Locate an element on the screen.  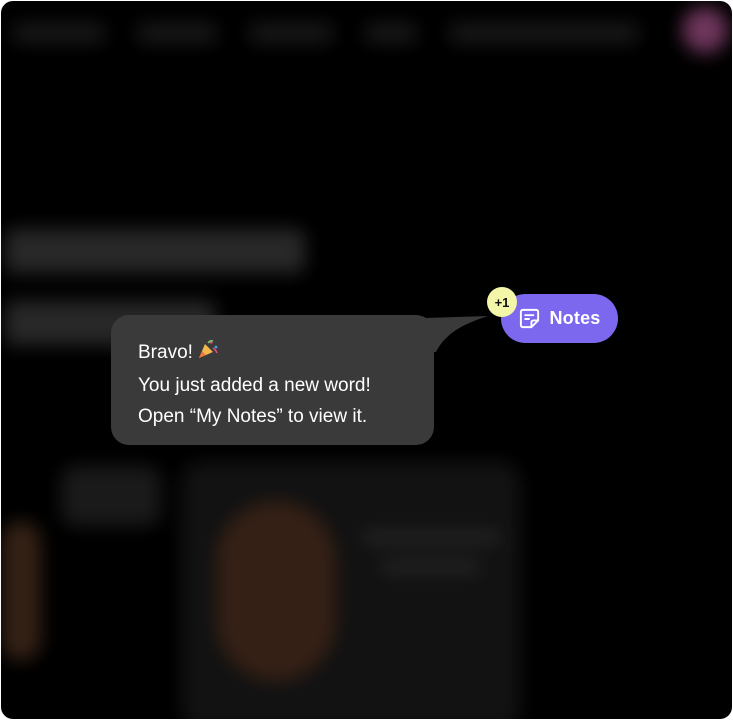
notes-button-label: Notes is located at coordinates (575, 318).